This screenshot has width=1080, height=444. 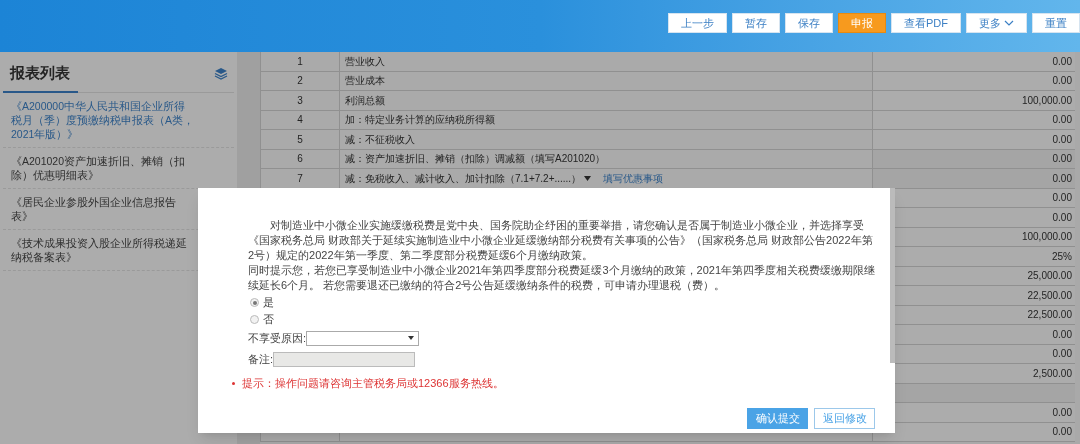 I want to click on toolbar-button: 暂存, so click(x=756, y=23).